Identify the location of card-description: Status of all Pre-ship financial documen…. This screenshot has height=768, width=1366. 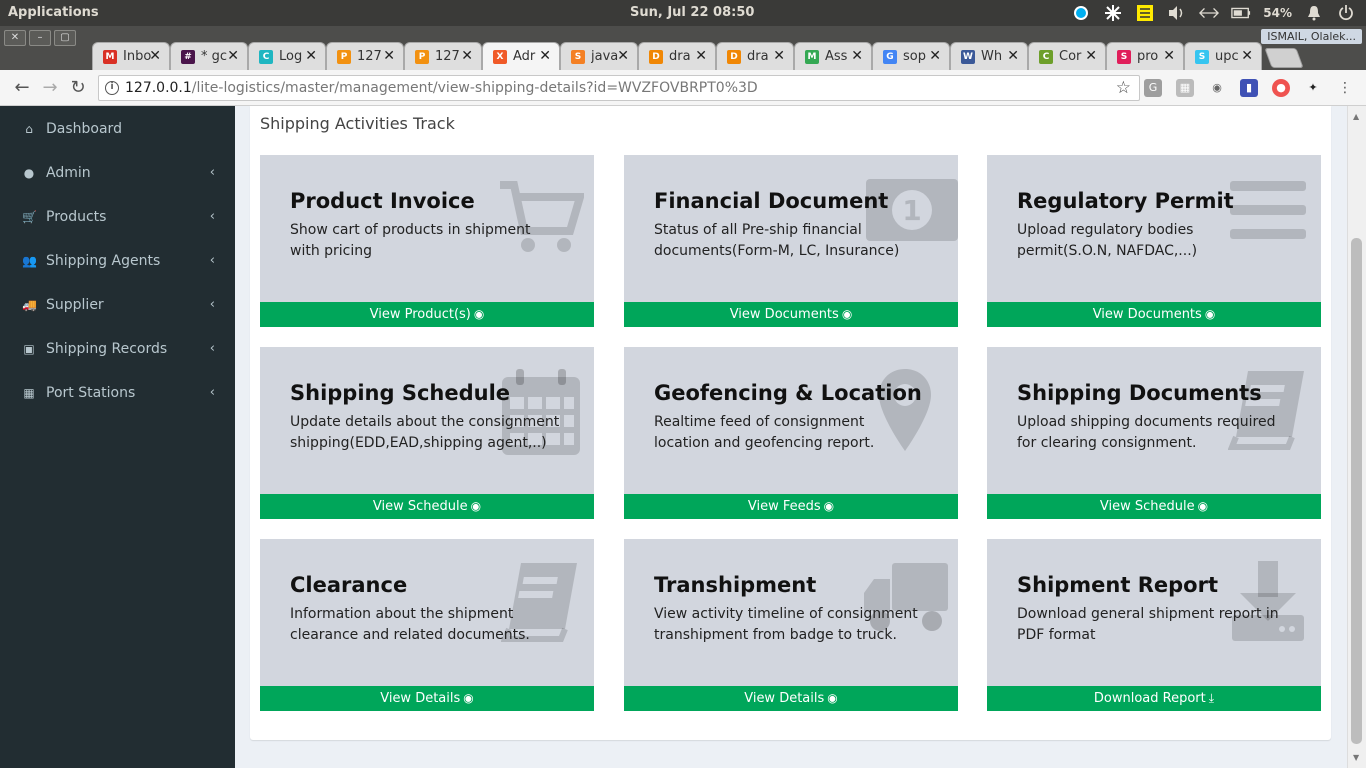
(777, 240).